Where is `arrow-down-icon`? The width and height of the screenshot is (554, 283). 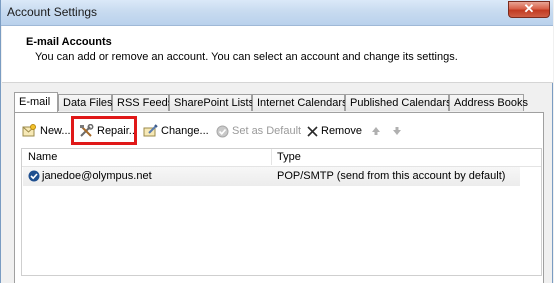
arrow-down-icon is located at coordinates (397, 131).